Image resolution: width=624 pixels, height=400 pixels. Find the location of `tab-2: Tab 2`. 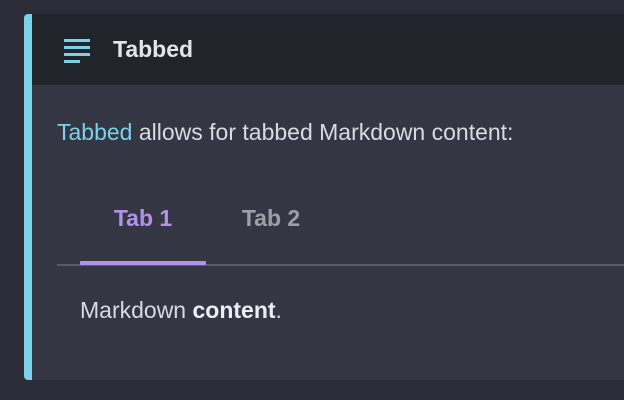

tab-2: Tab 2 is located at coordinates (271, 229).